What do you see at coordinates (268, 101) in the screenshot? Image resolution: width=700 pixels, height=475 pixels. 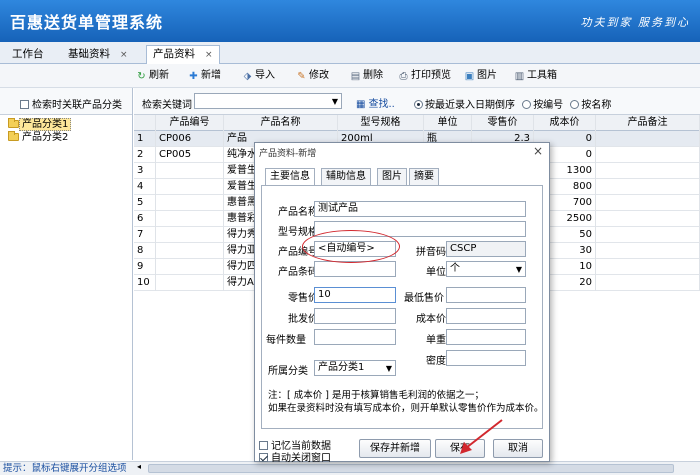 I see `search-keyword-input: ▼` at bounding box center [268, 101].